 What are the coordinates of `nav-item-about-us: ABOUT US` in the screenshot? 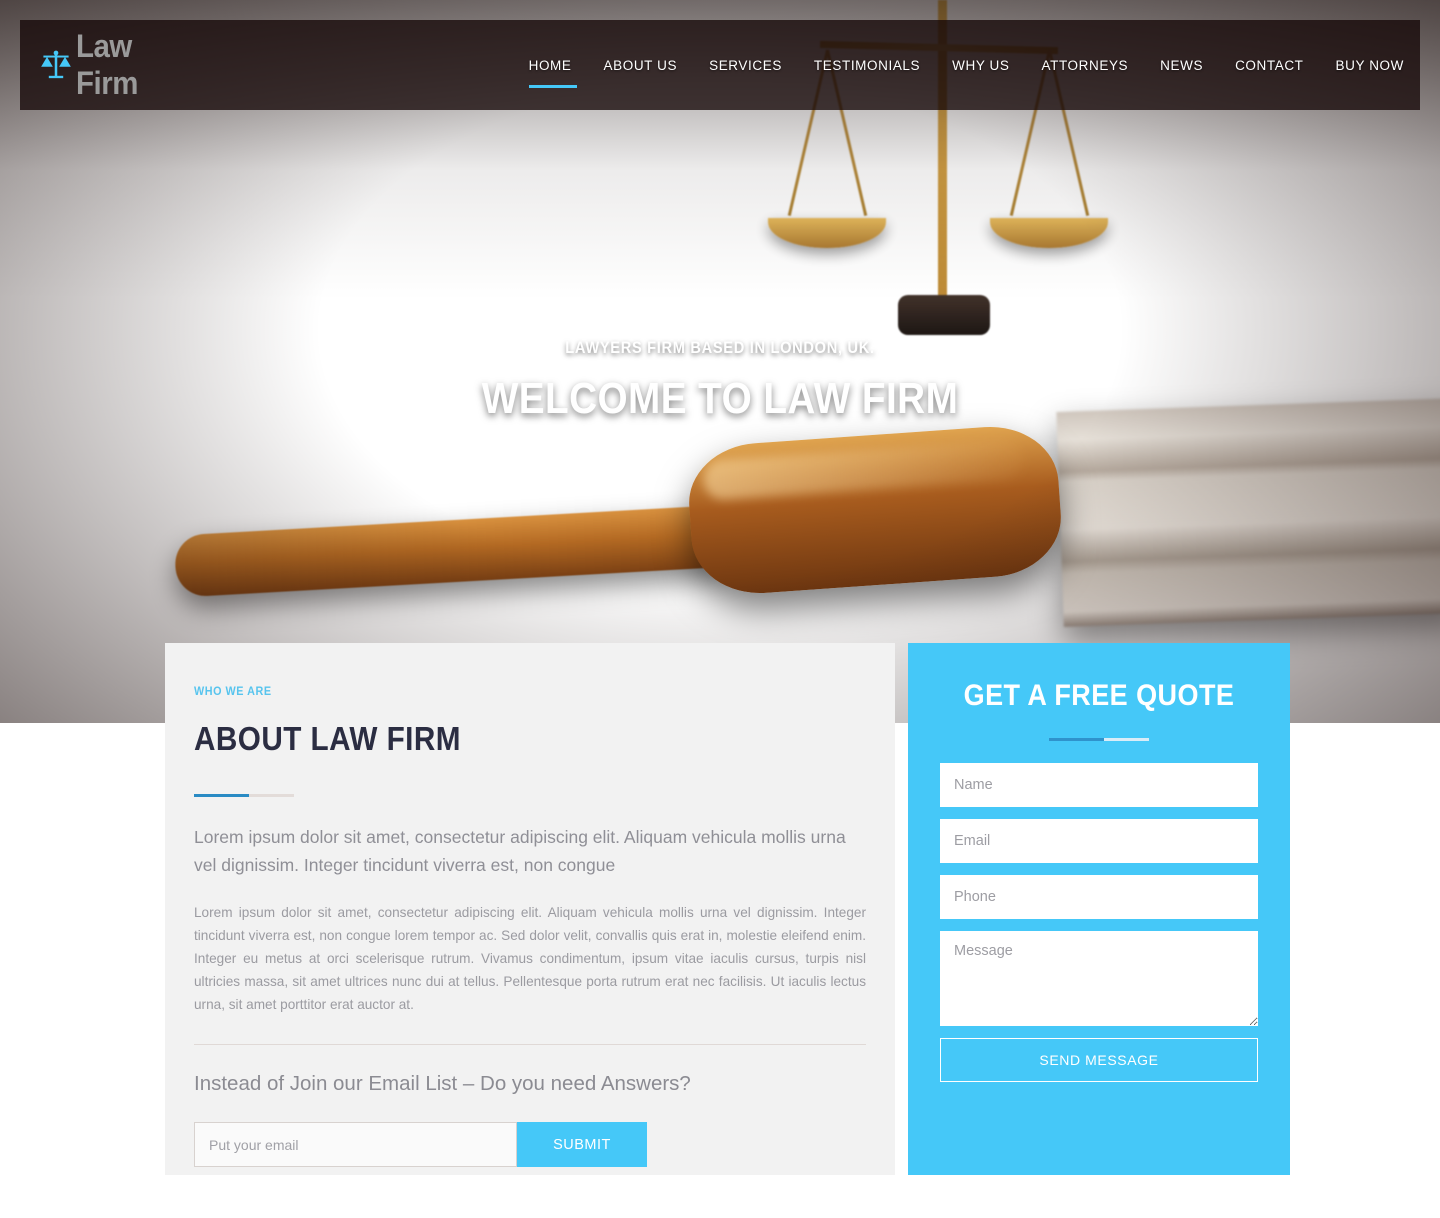 It's located at (641, 65).